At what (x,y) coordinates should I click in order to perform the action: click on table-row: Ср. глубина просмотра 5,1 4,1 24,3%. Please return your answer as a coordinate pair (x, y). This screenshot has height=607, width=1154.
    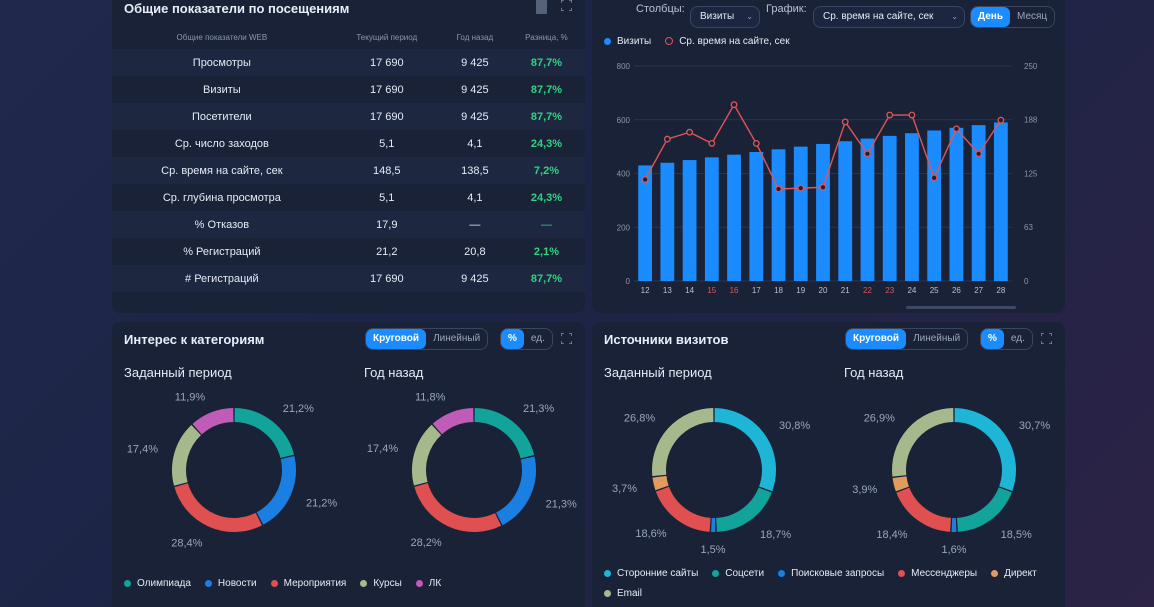
    Looking at the image, I should click on (348, 197).